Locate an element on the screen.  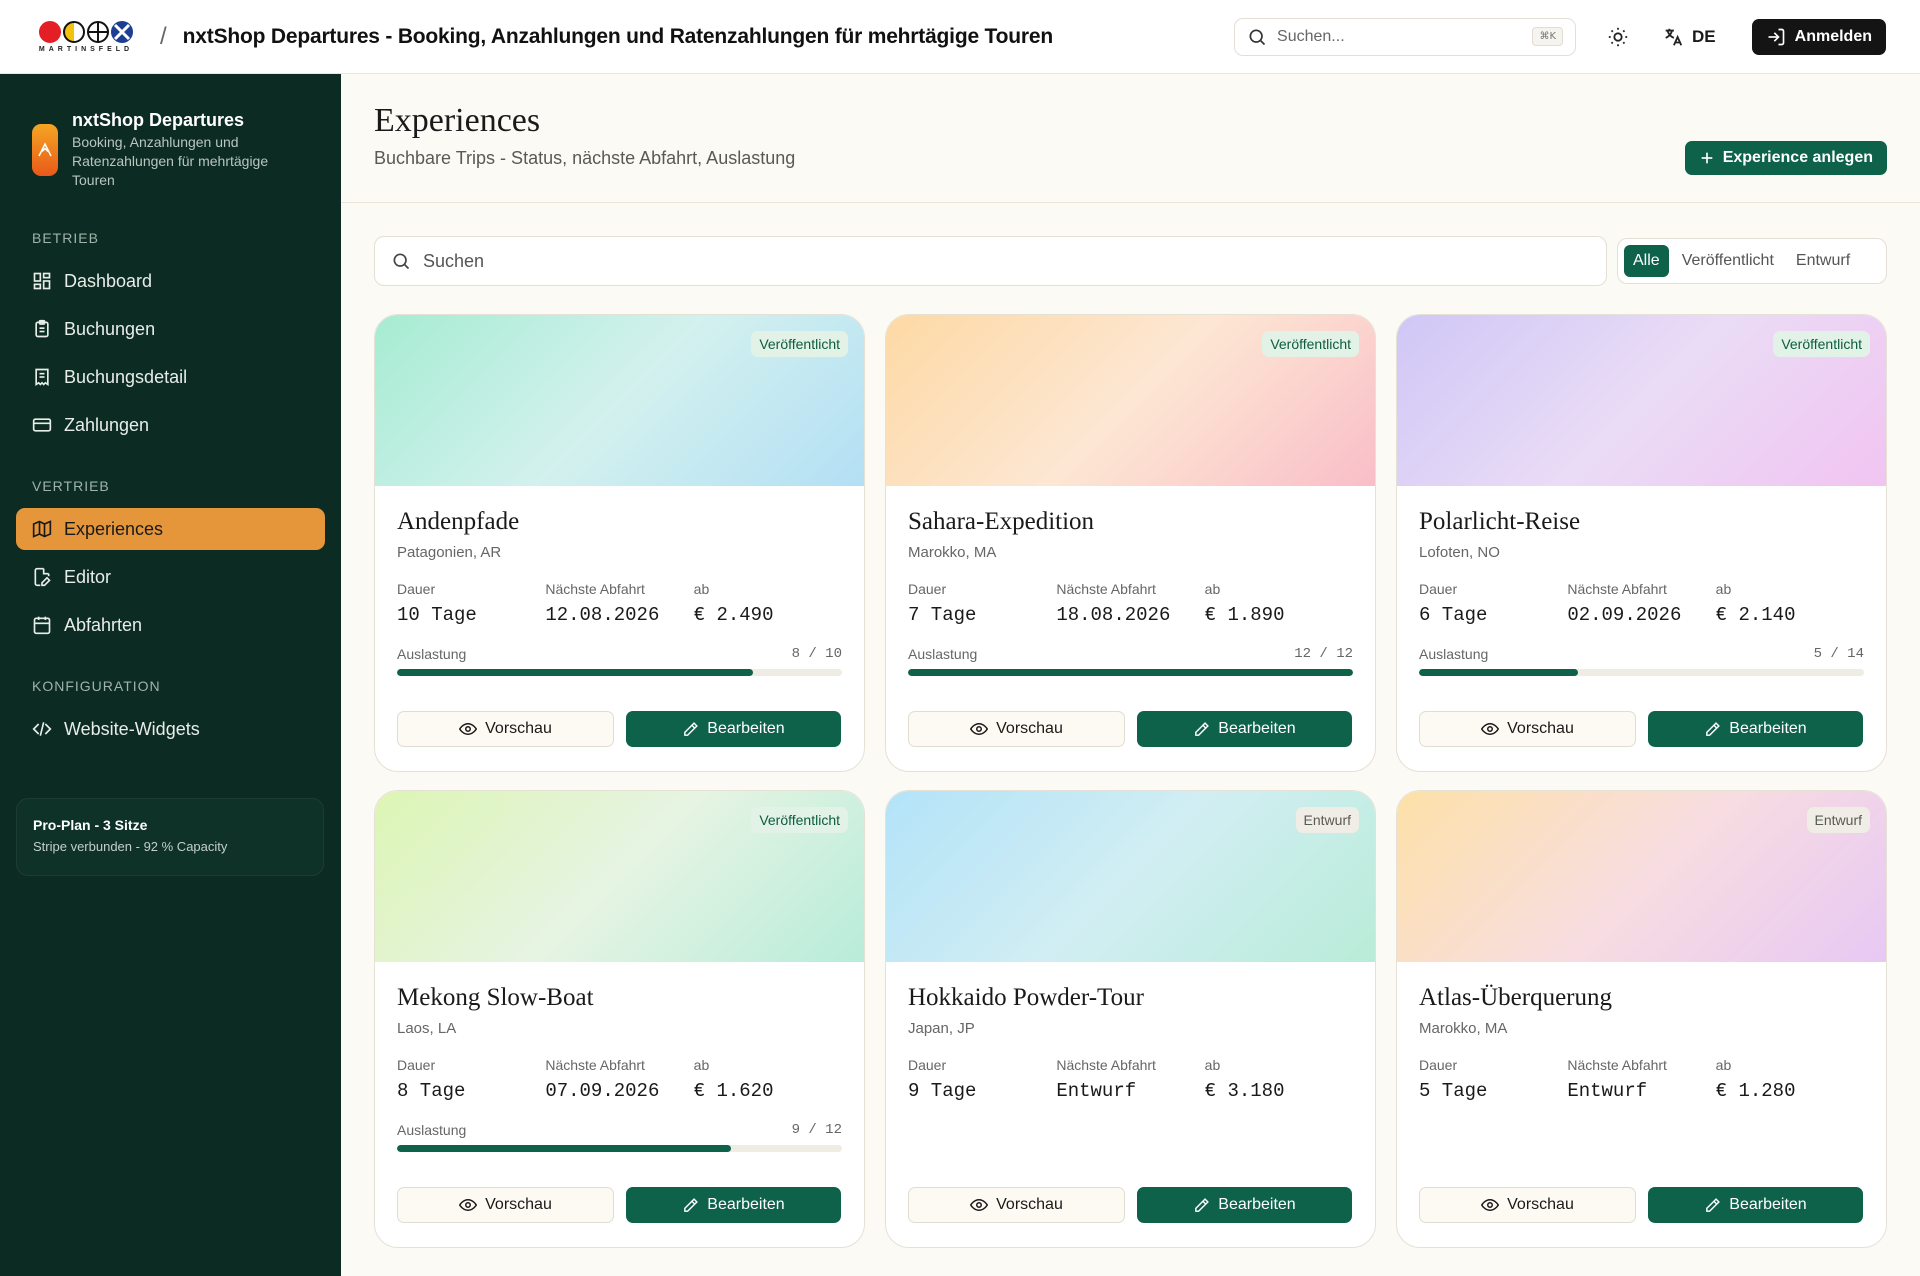
sidebar-item-experiences: Experiences is located at coordinates (170, 529).